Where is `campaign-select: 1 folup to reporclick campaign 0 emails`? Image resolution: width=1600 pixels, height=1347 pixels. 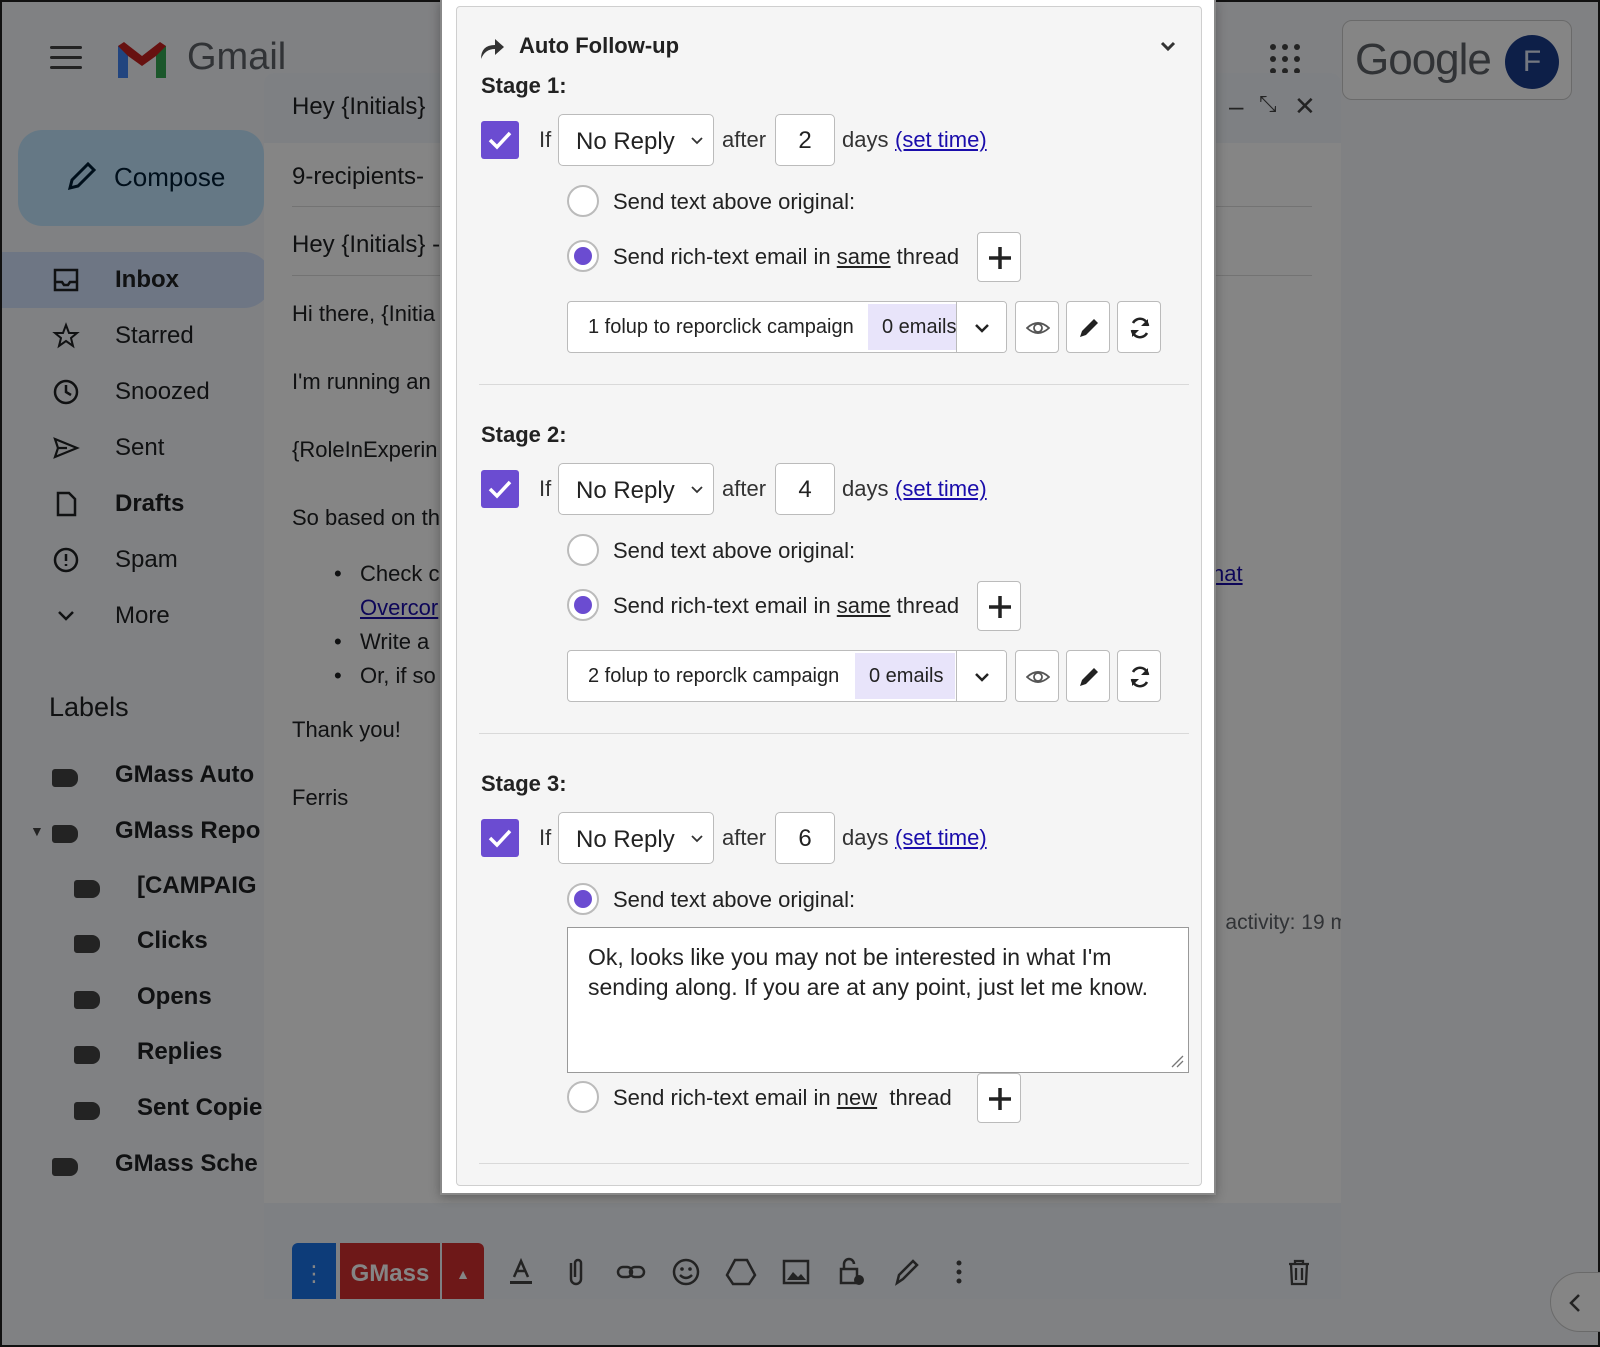
campaign-select: 1 folup to reporclick campaign 0 emails is located at coordinates (787, 327).